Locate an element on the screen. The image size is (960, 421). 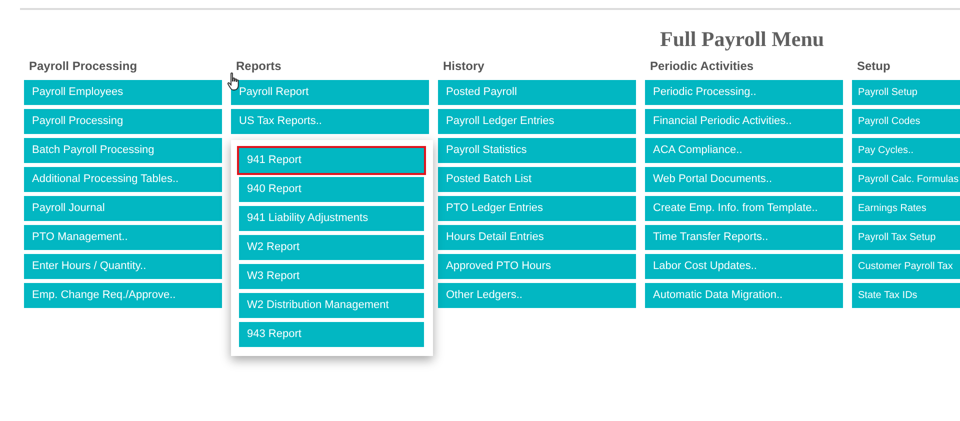
menu-button: Web Portal Documents.. is located at coordinates (744, 179).